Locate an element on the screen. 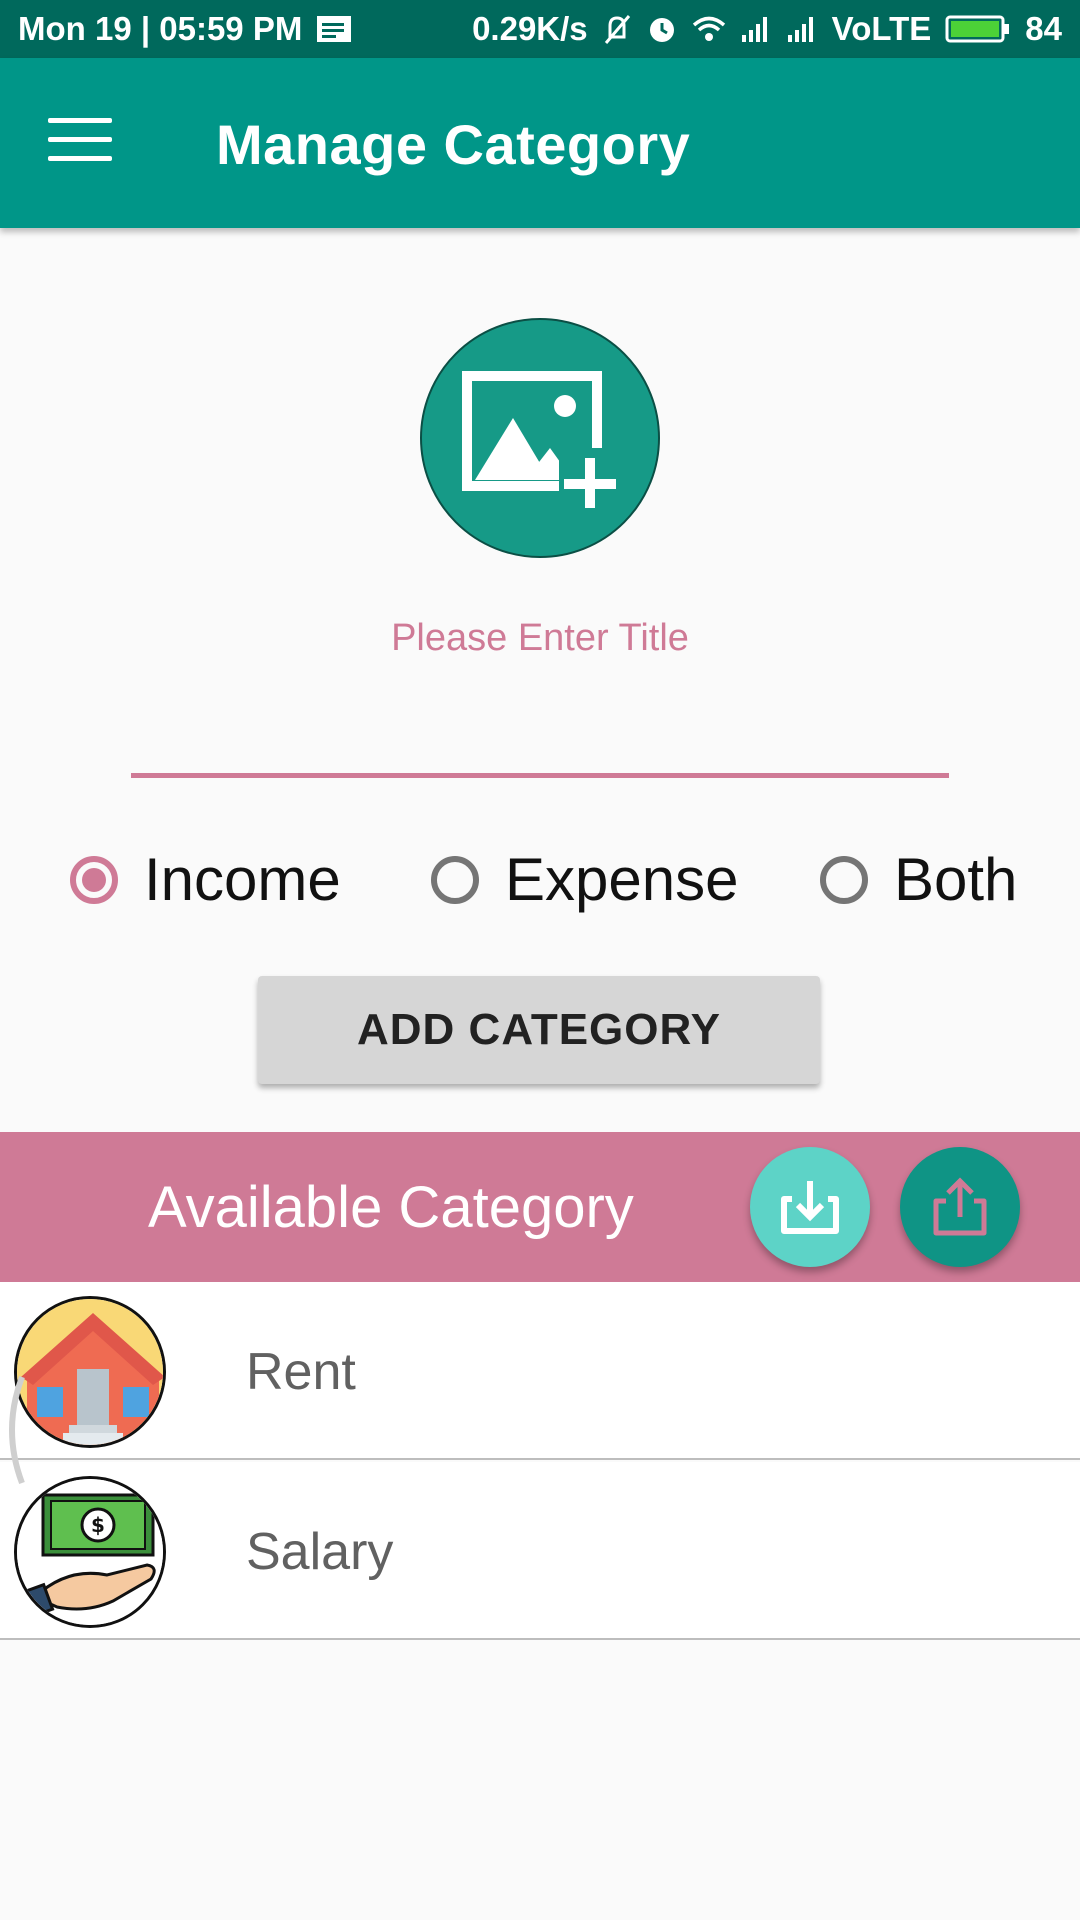 Image resolution: width=1080 pixels, height=1920 pixels. both-radio: Both is located at coordinates (918, 879).